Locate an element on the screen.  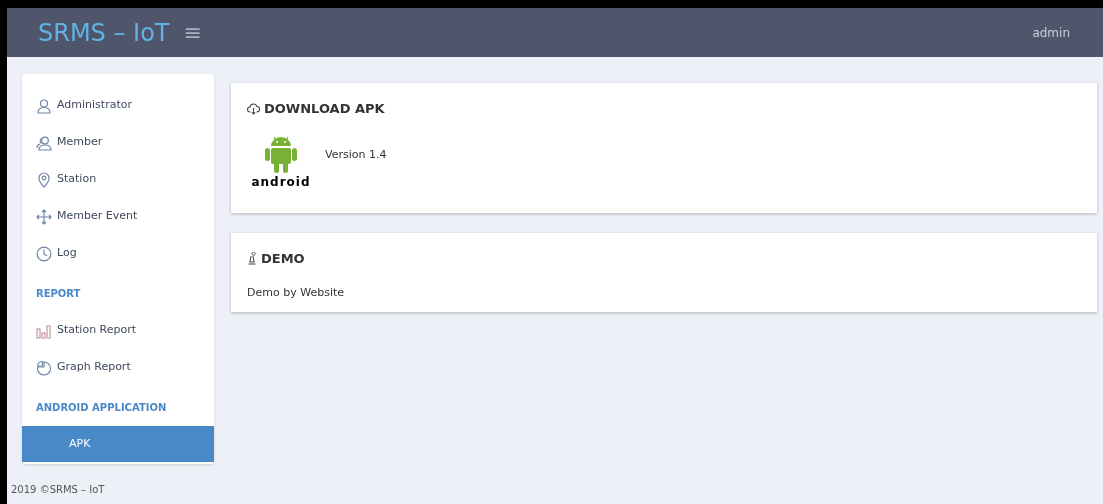
user-name: admin is located at coordinates (1051, 32).